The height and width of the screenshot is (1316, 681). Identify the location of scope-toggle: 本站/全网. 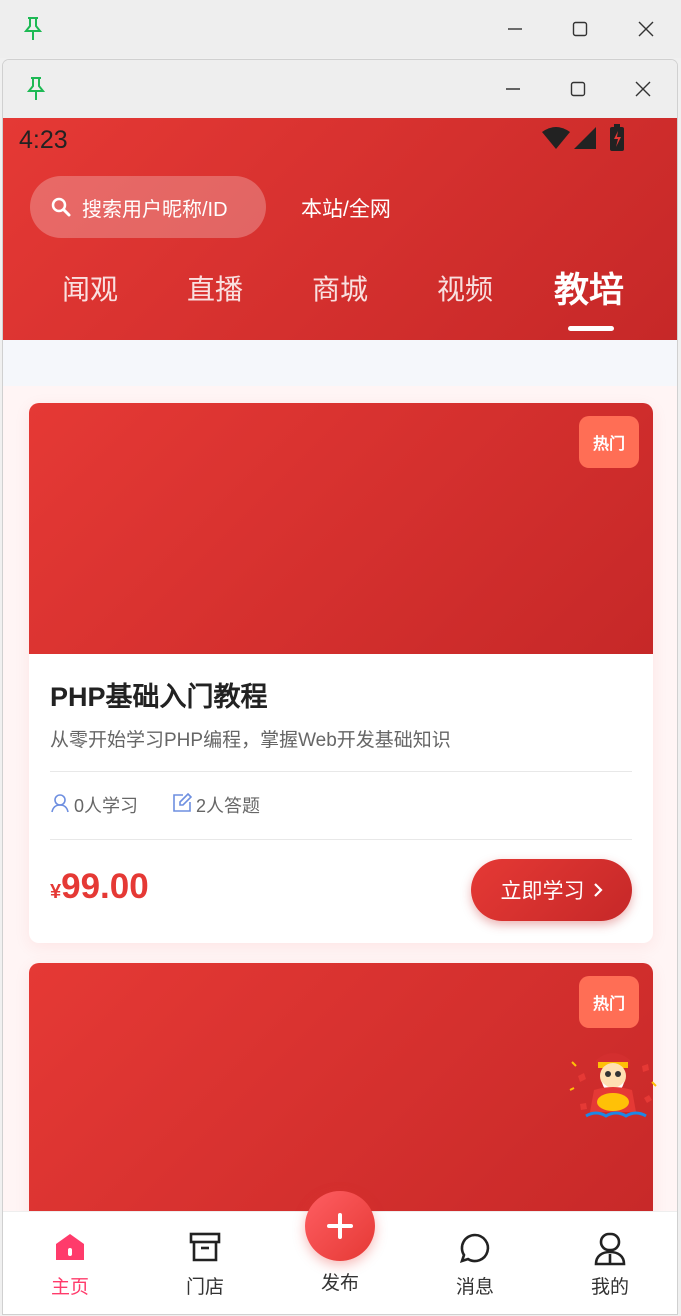
(346, 208).